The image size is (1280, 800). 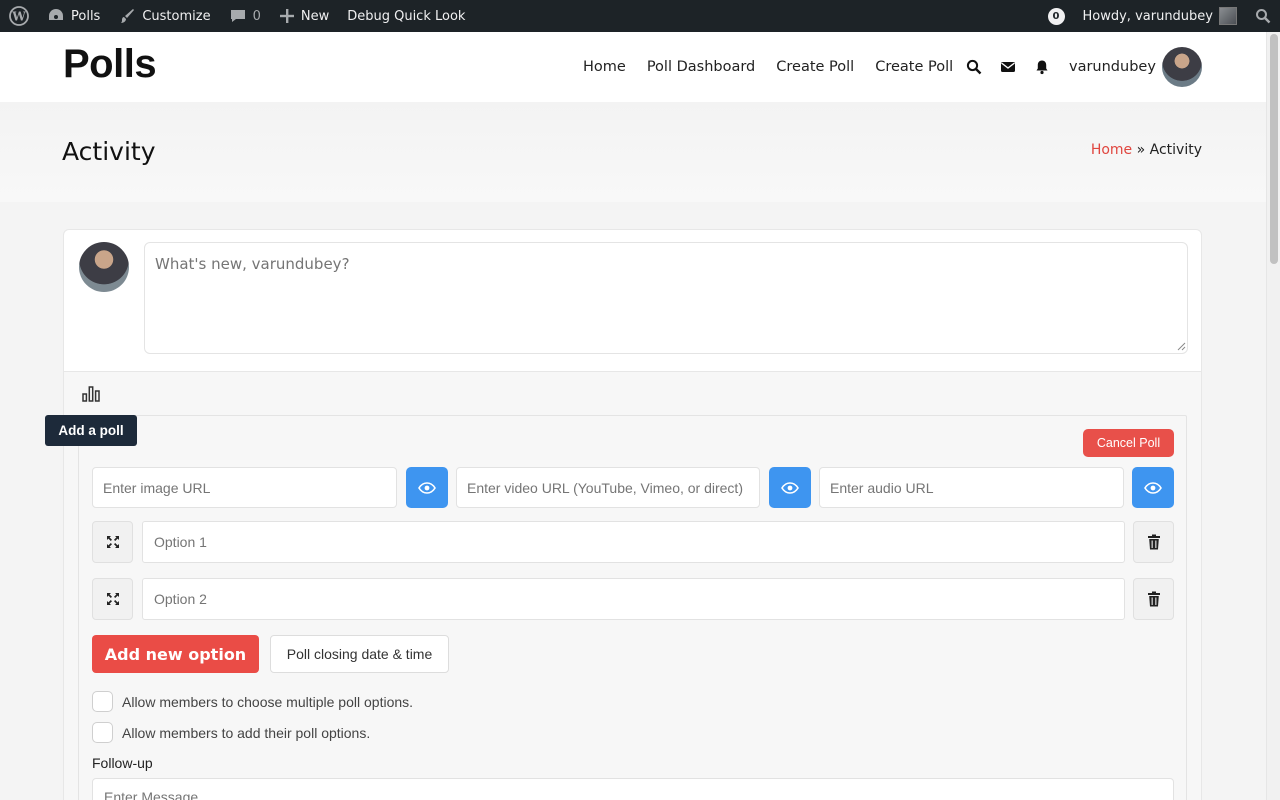 I want to click on new-content-link: New, so click(x=304, y=16).